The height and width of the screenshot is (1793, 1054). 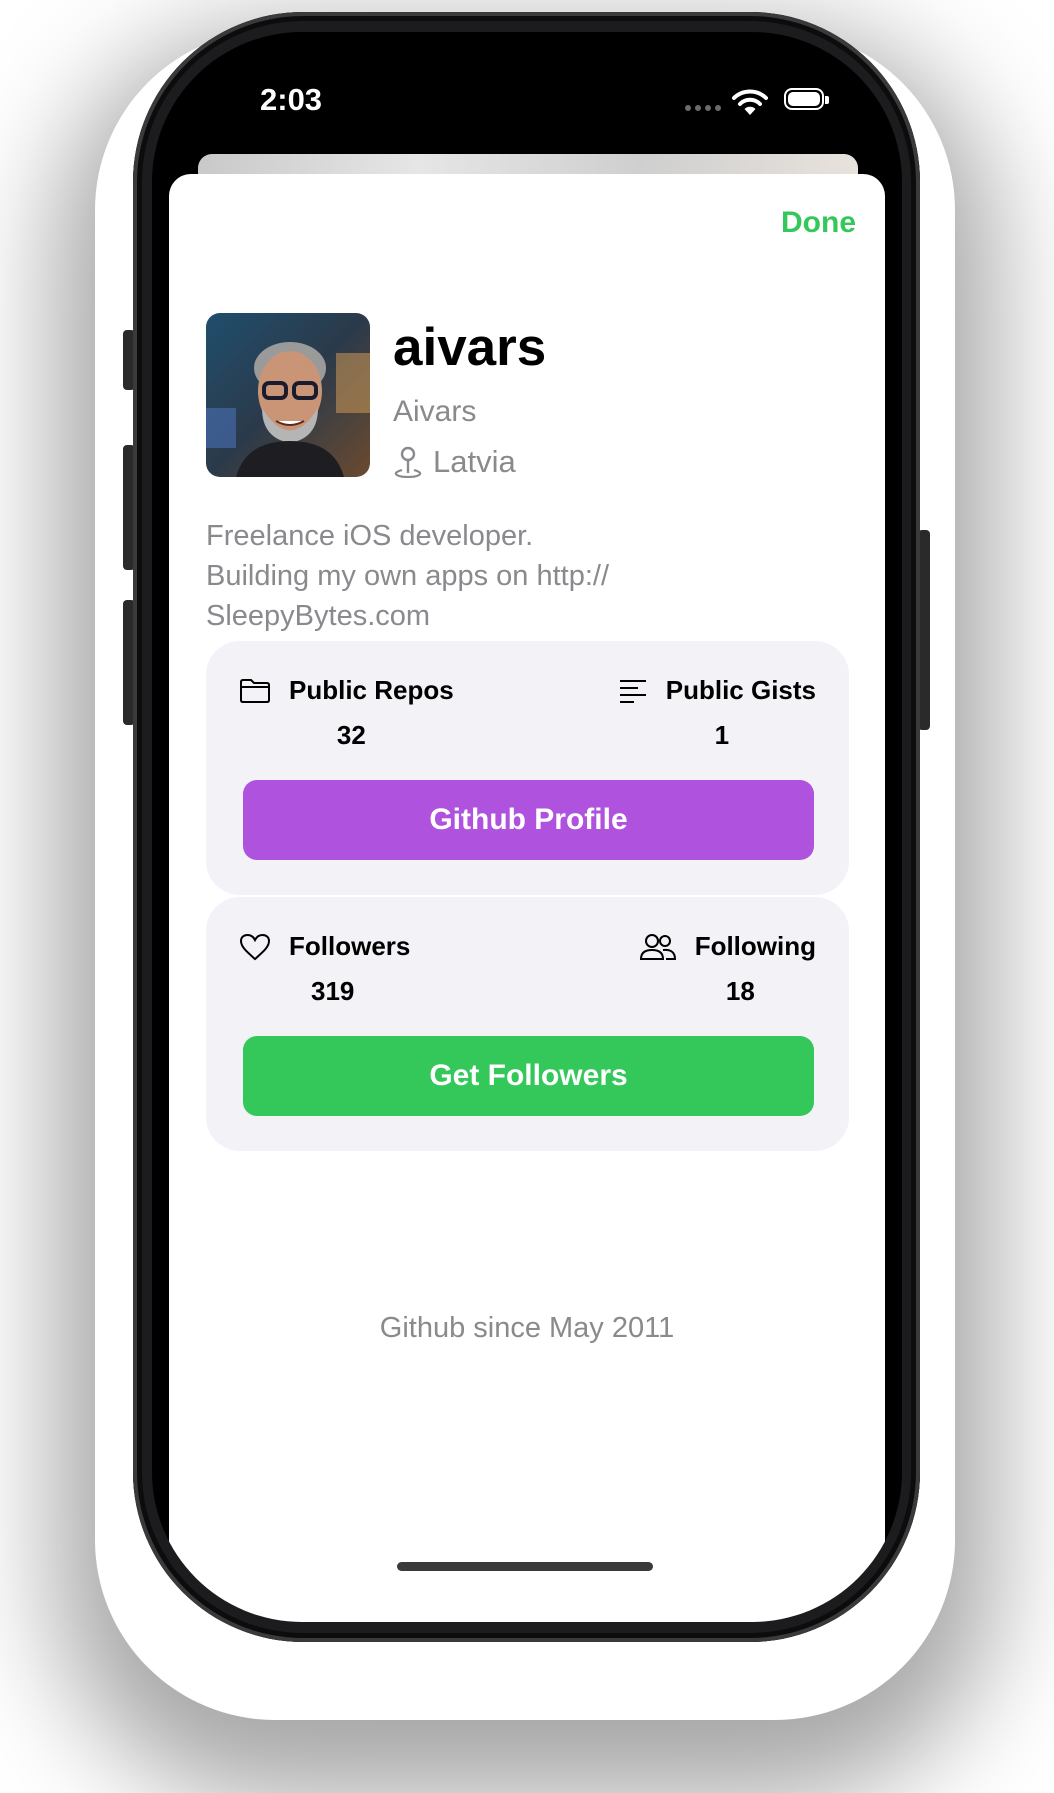 What do you see at coordinates (324, 969) in the screenshot?
I see `followers-stat: Followers 319` at bounding box center [324, 969].